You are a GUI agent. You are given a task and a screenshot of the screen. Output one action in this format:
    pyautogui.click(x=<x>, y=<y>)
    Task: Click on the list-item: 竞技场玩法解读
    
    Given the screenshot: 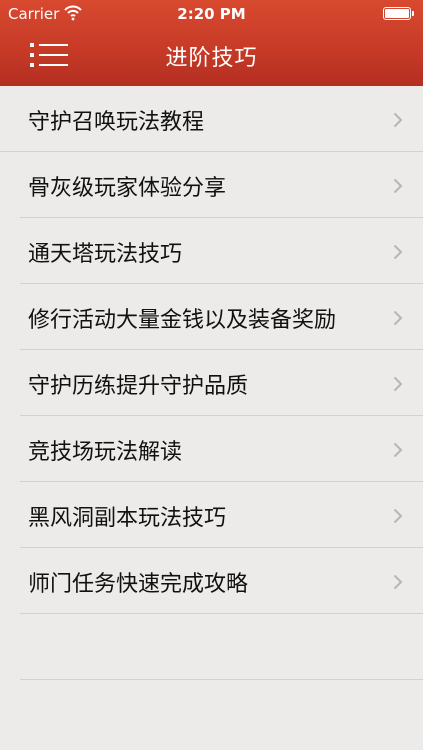 What is the action you would take?
    pyautogui.click(x=221, y=449)
    